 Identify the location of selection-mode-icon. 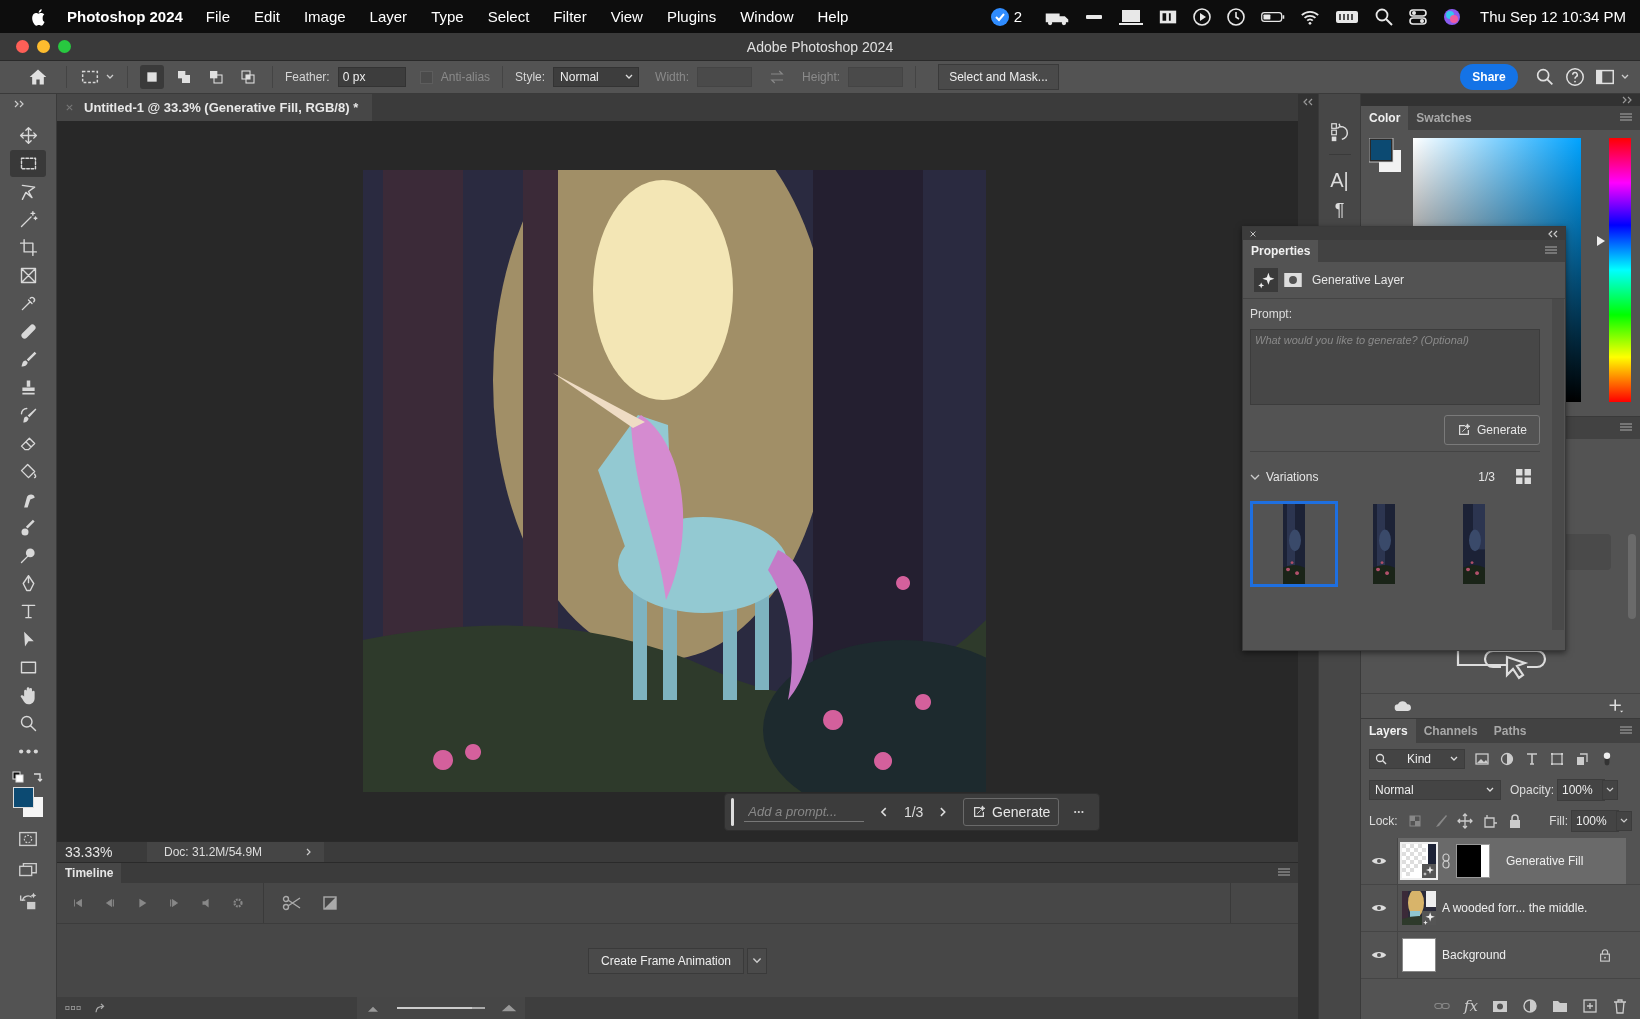
(248, 77).